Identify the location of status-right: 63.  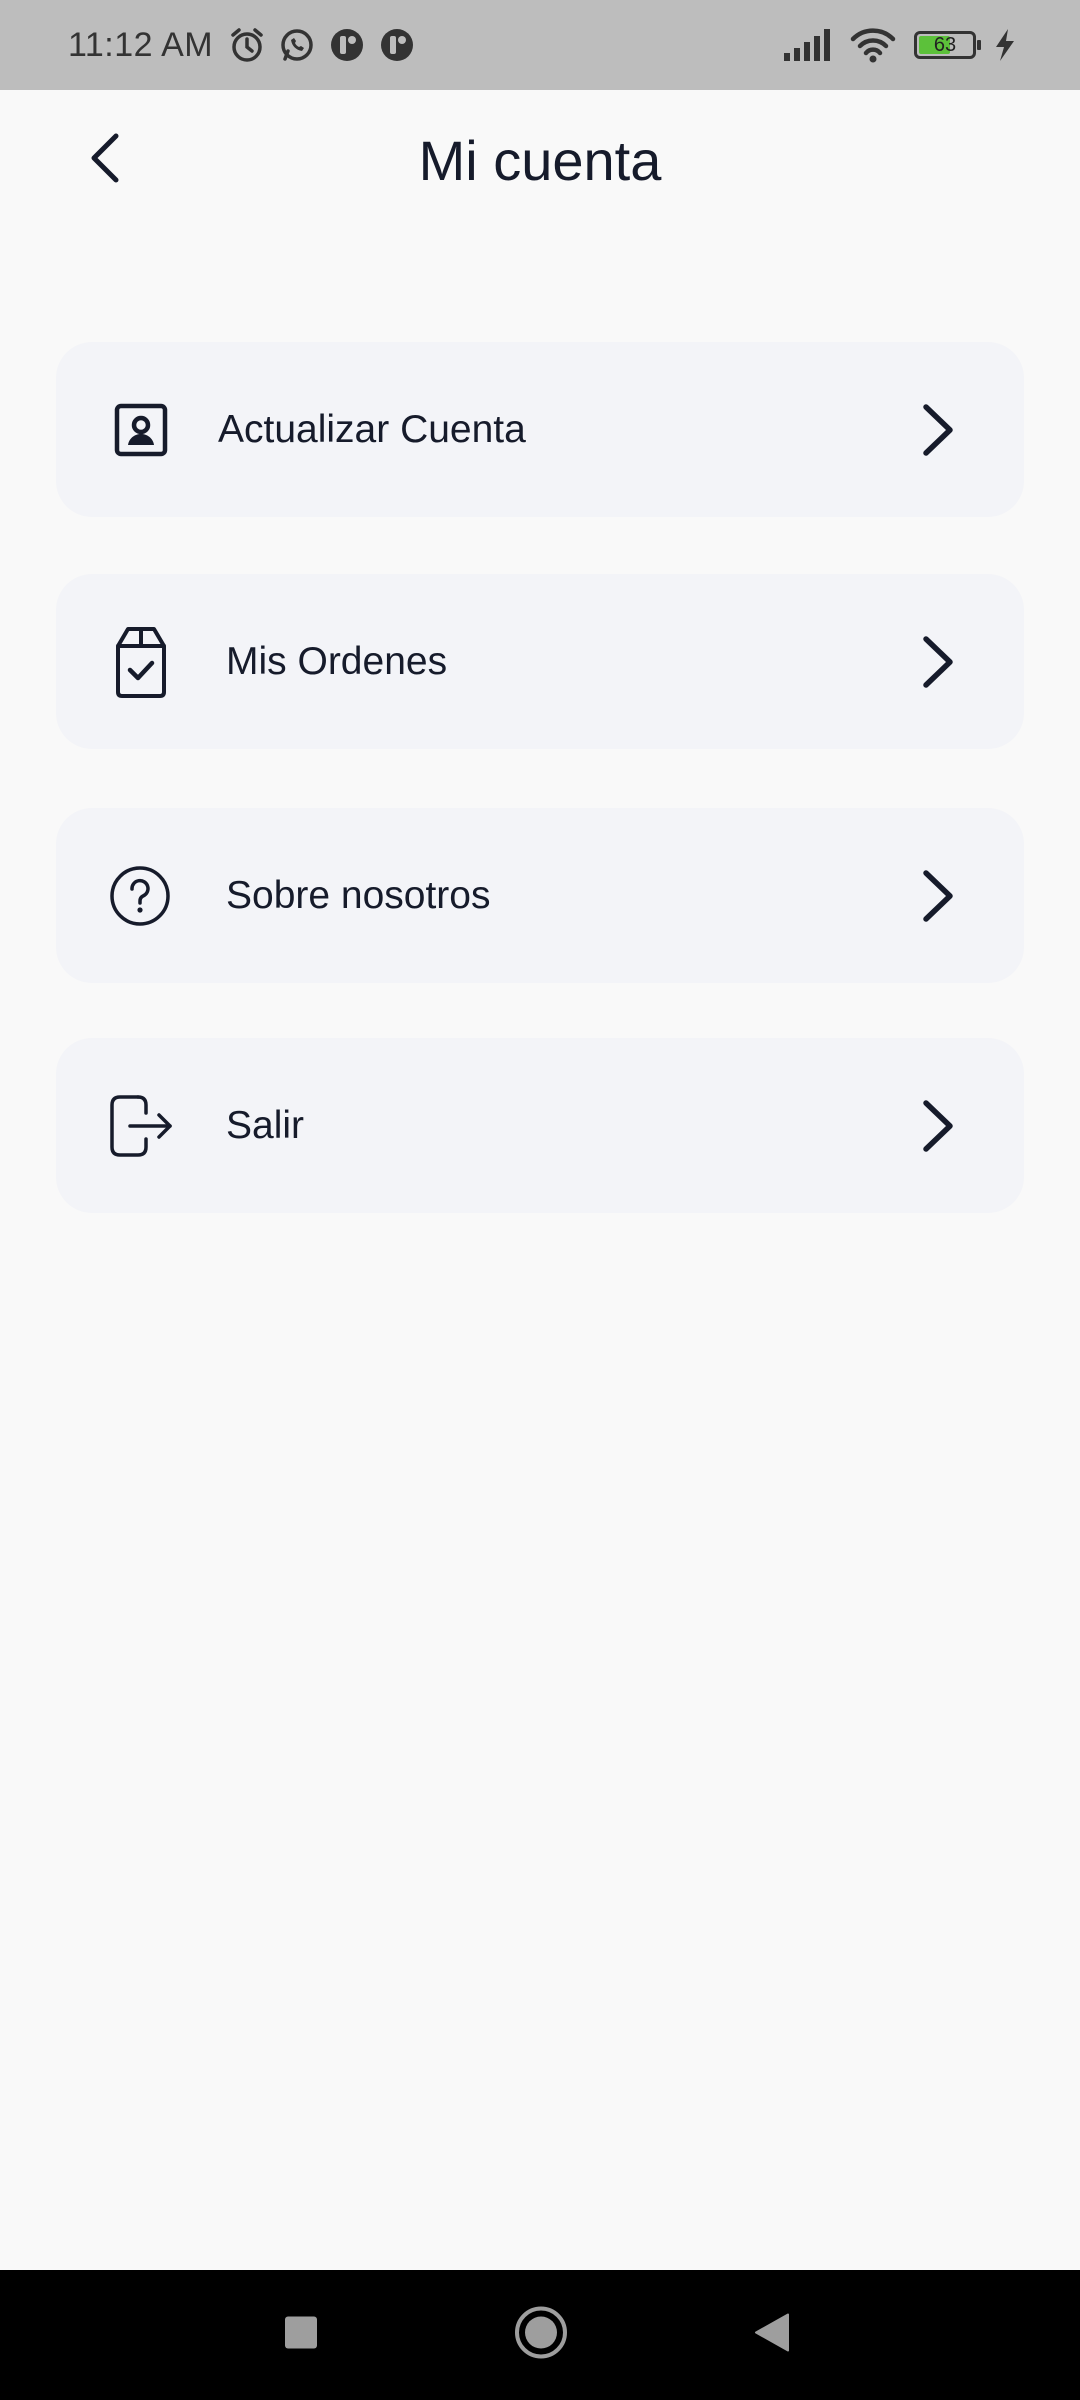
(900, 45).